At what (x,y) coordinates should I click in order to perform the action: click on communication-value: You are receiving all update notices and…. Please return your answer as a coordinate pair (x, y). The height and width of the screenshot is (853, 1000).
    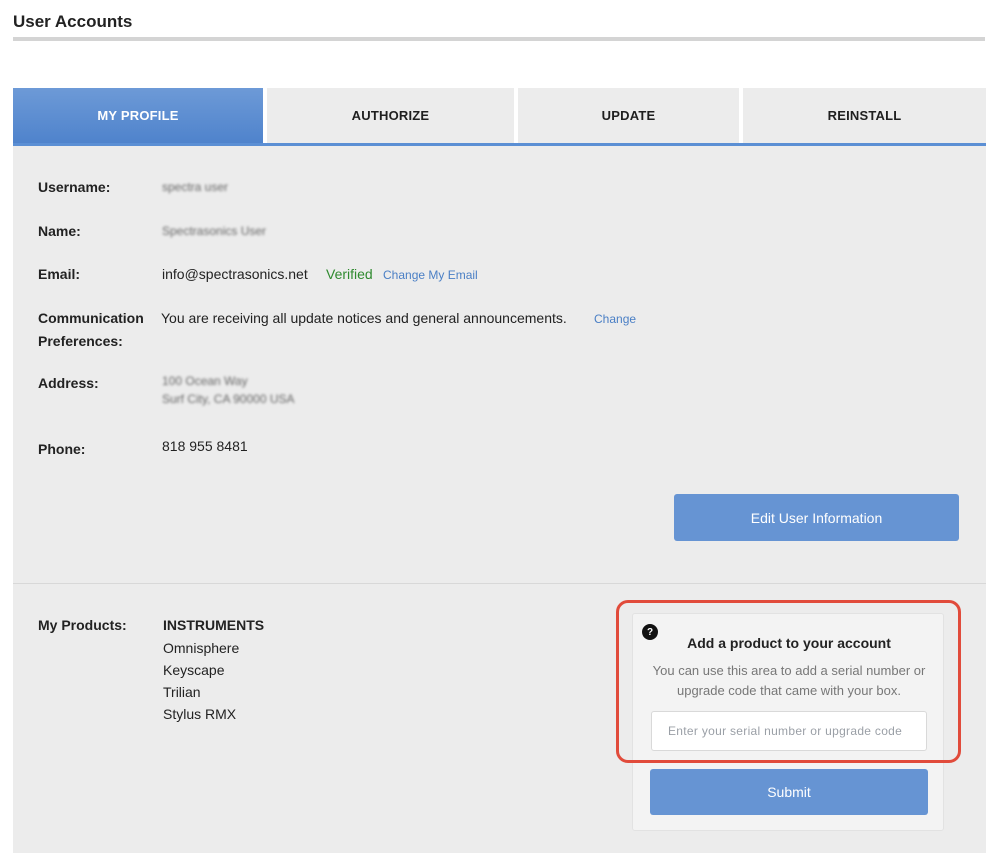
    Looking at the image, I should click on (364, 318).